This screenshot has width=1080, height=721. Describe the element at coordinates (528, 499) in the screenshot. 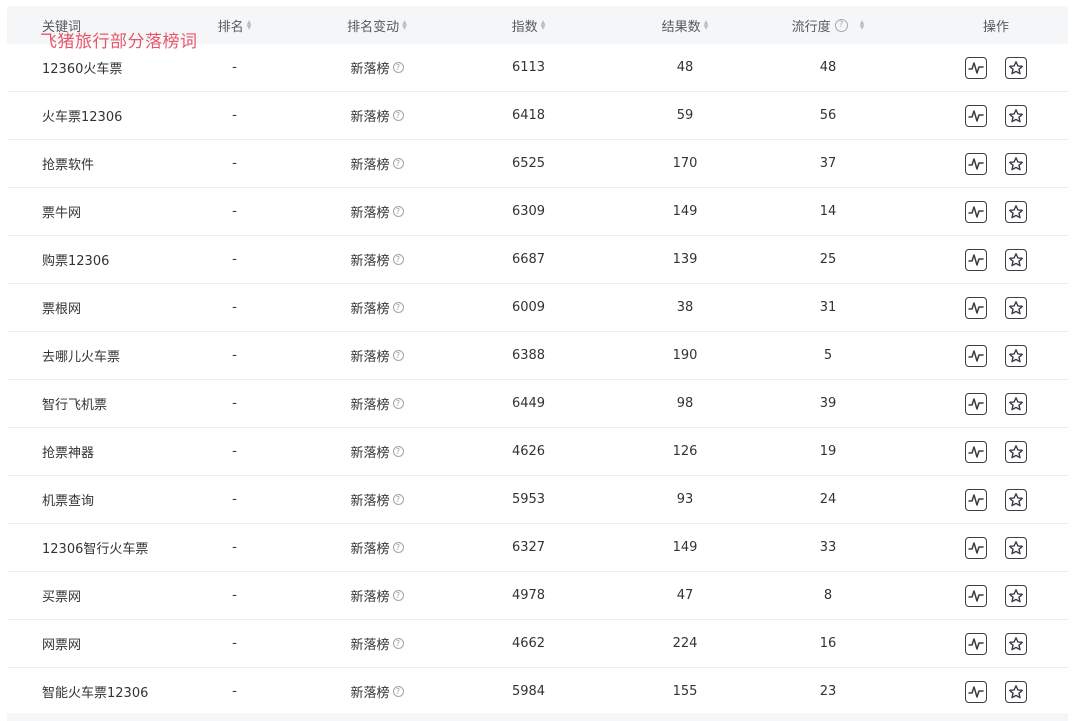

I see `index-cell: 5953` at that location.